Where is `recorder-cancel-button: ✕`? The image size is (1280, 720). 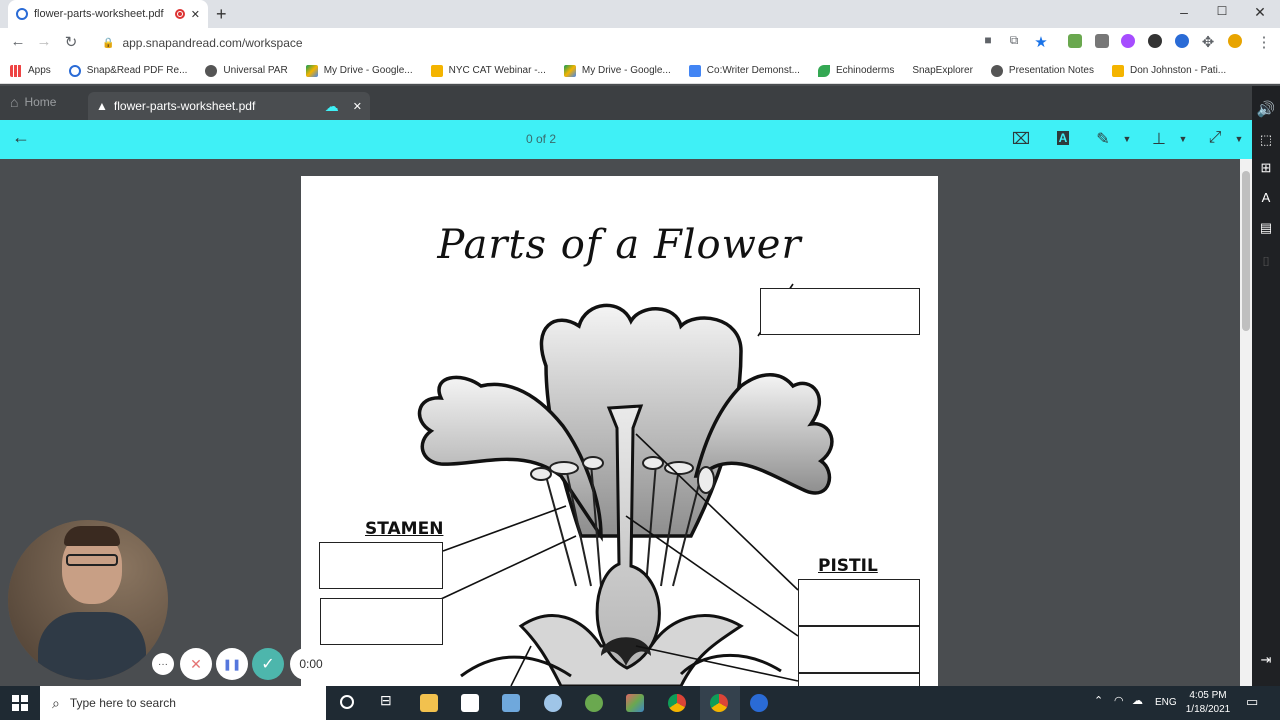 recorder-cancel-button: ✕ is located at coordinates (196, 664).